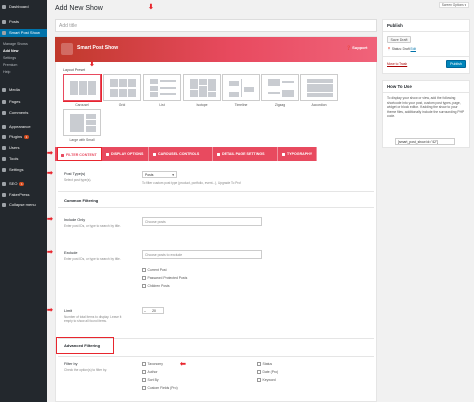  Describe the element at coordinates (216, 25) in the screenshot. I see `show-title-input: Add title` at that location.